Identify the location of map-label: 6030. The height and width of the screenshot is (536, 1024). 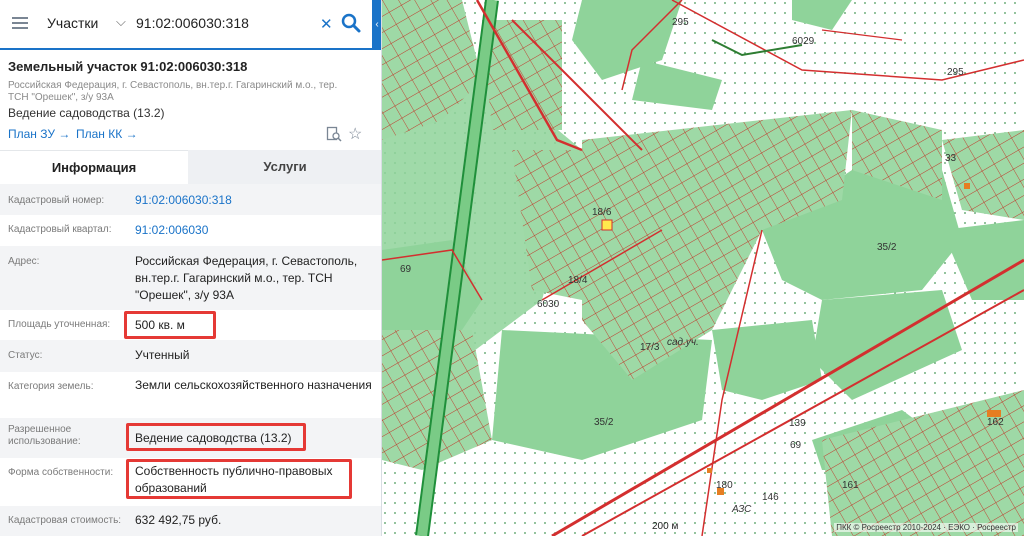
(548, 304).